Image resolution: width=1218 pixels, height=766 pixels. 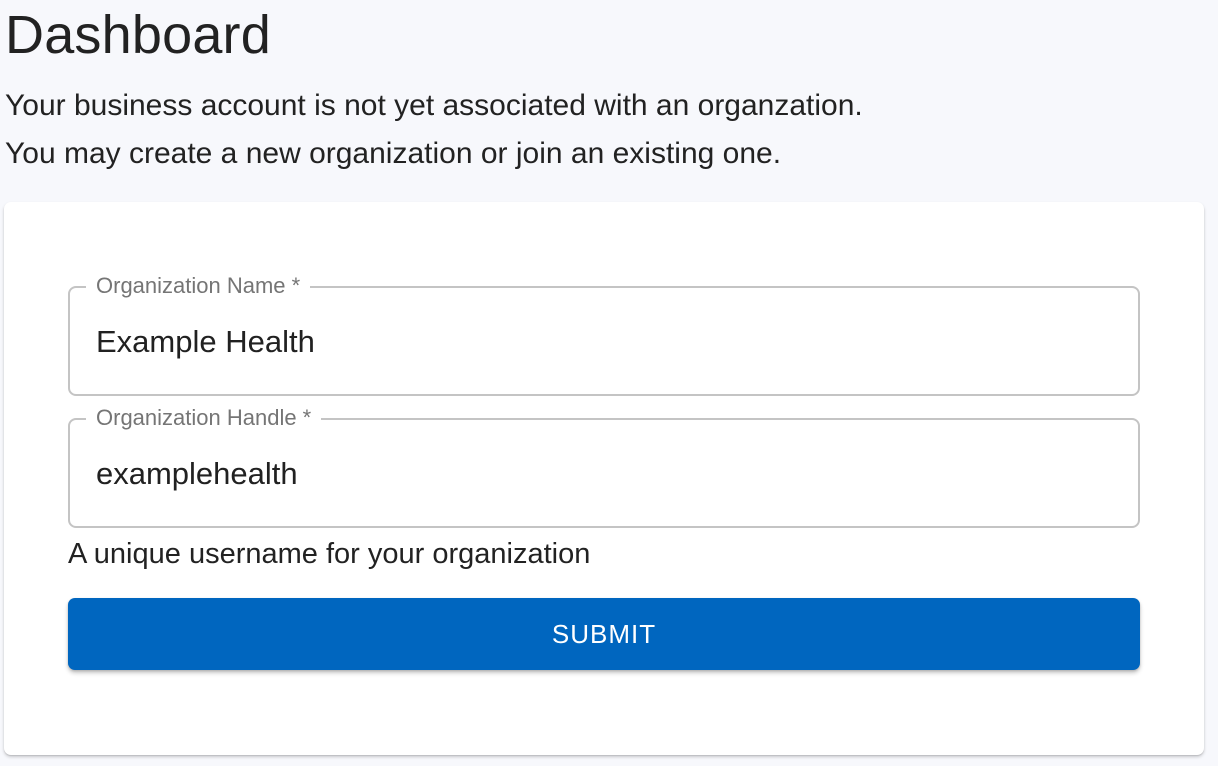 I want to click on organization-handle-field: Organization Handle *, so click(x=604, y=466).